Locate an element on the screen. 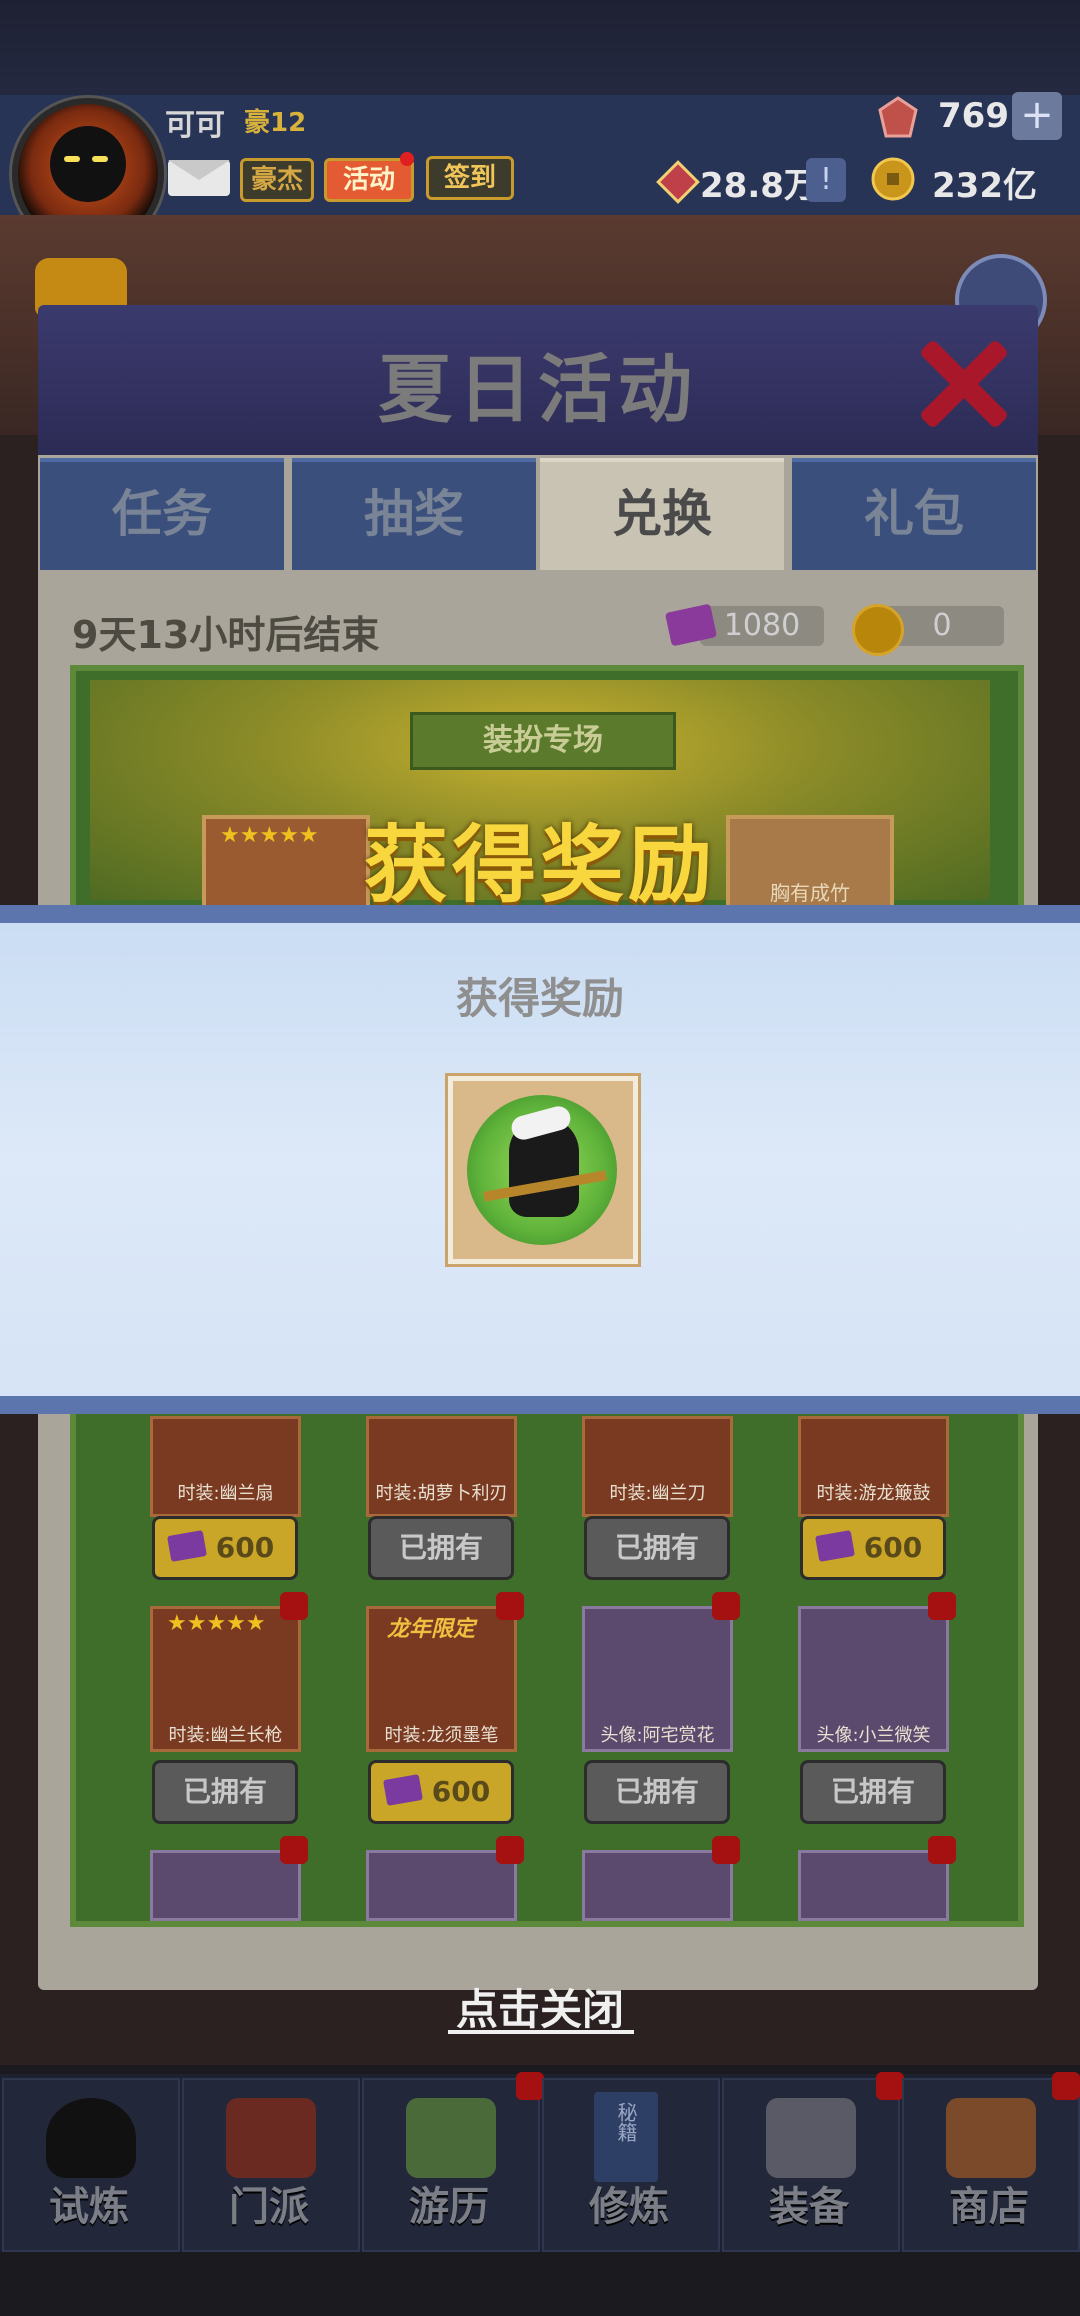 This screenshot has width=1080, height=2316. reward-popup-border-bottom is located at coordinates (540, 1405).